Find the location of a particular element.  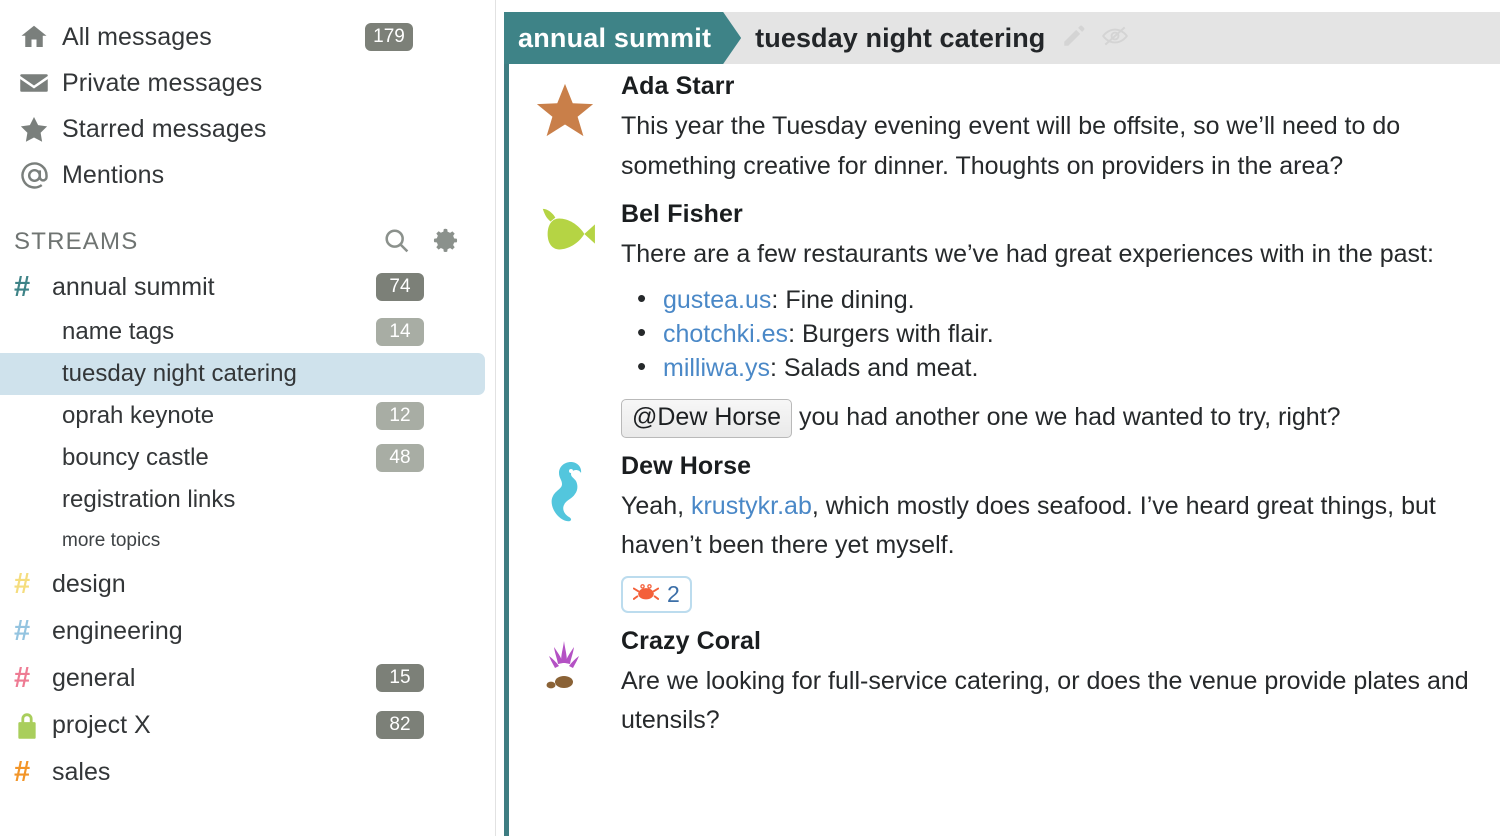

envelope-icon is located at coordinates (34, 83).